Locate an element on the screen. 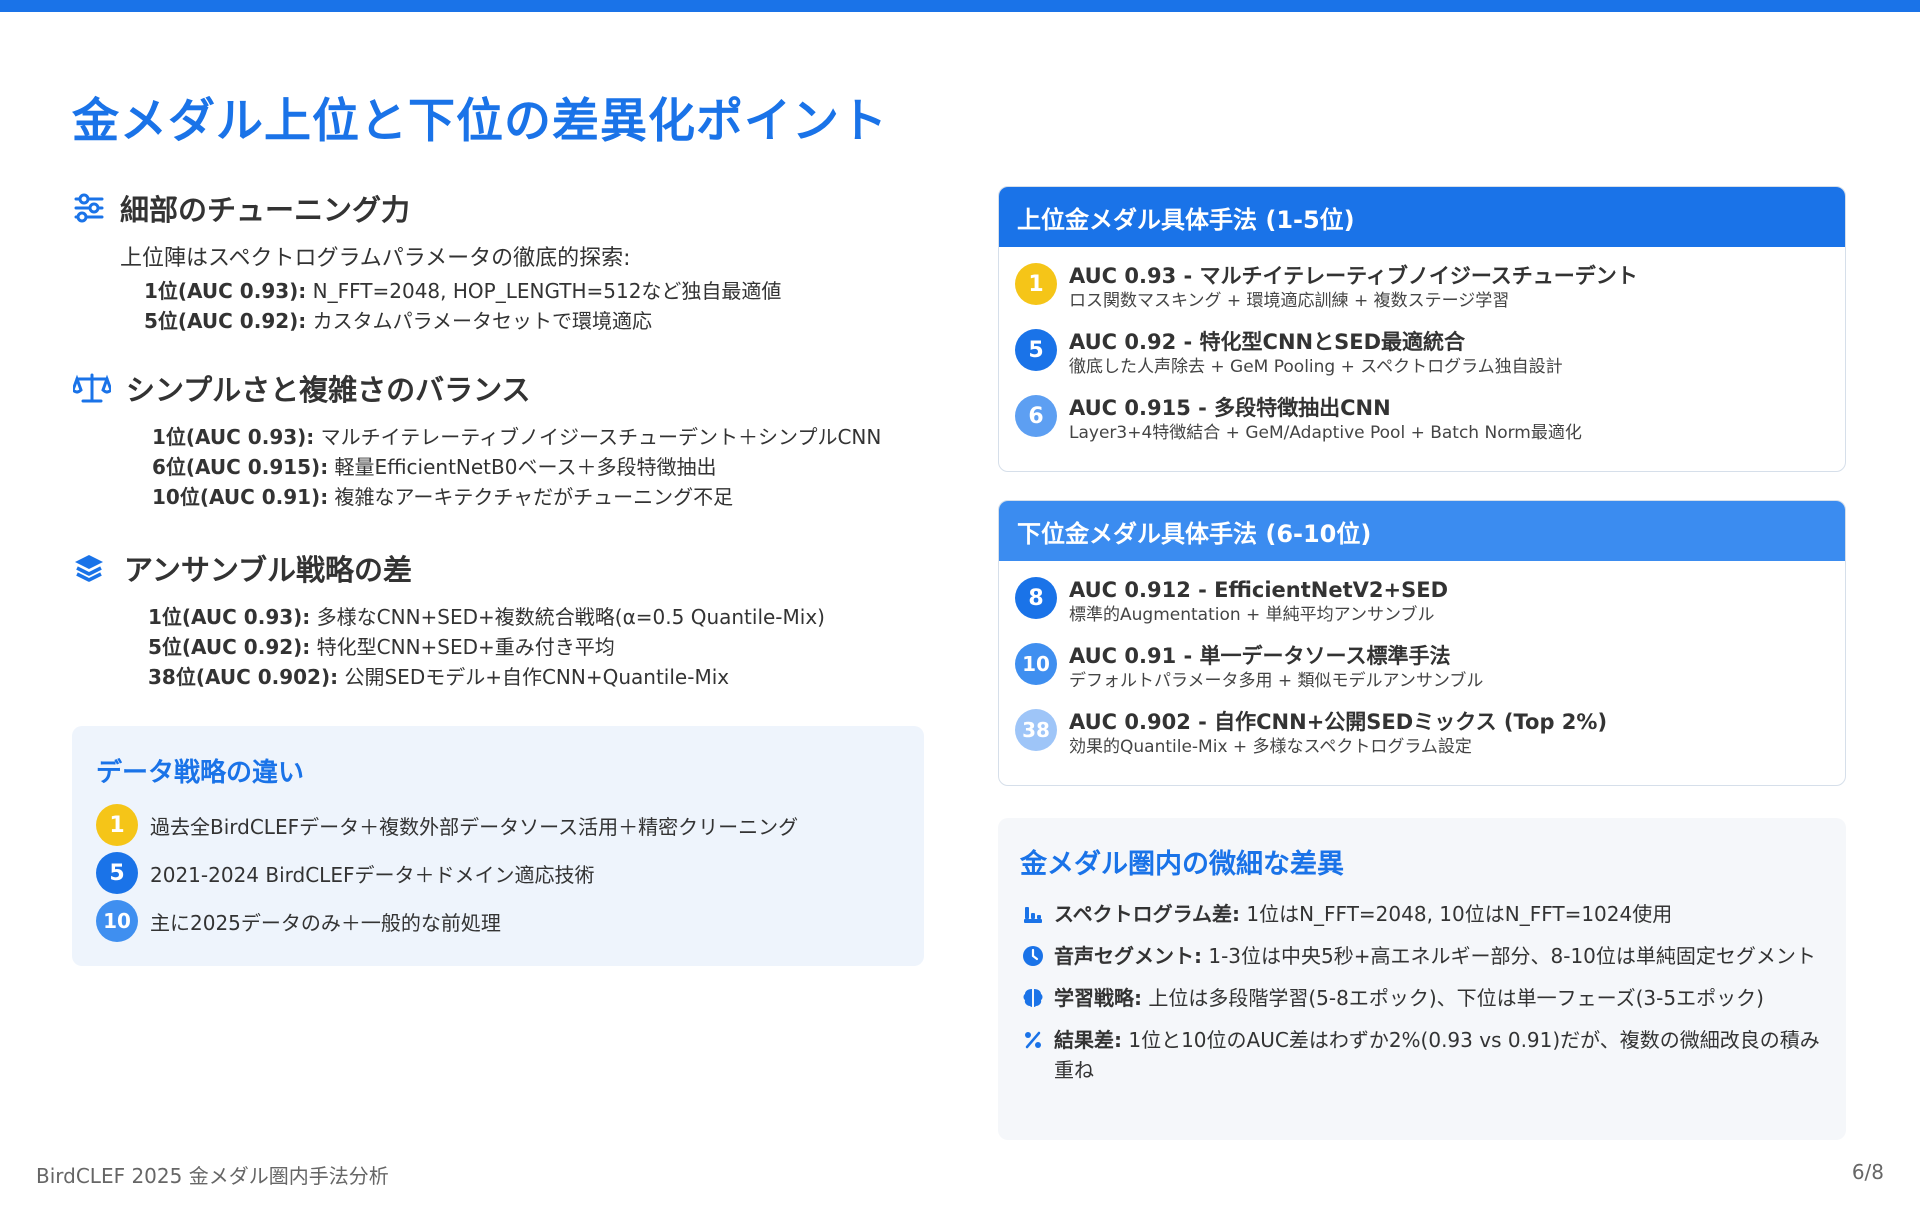  section-title: アンサンブル戦略の差 is located at coordinates (268, 570).